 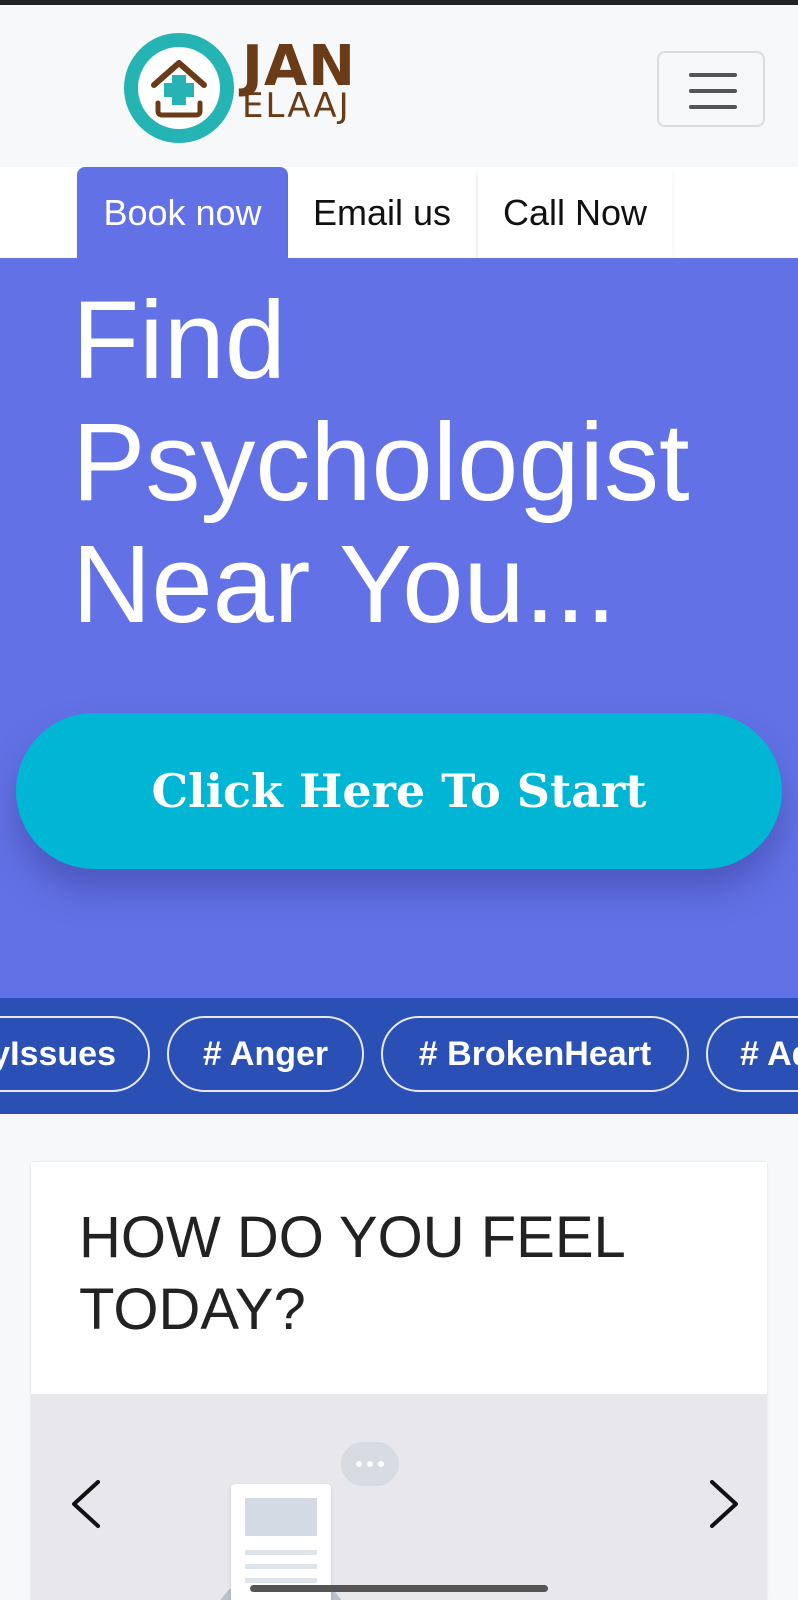 What do you see at coordinates (296, 106) in the screenshot?
I see `logo-line2: ELAAJ` at bounding box center [296, 106].